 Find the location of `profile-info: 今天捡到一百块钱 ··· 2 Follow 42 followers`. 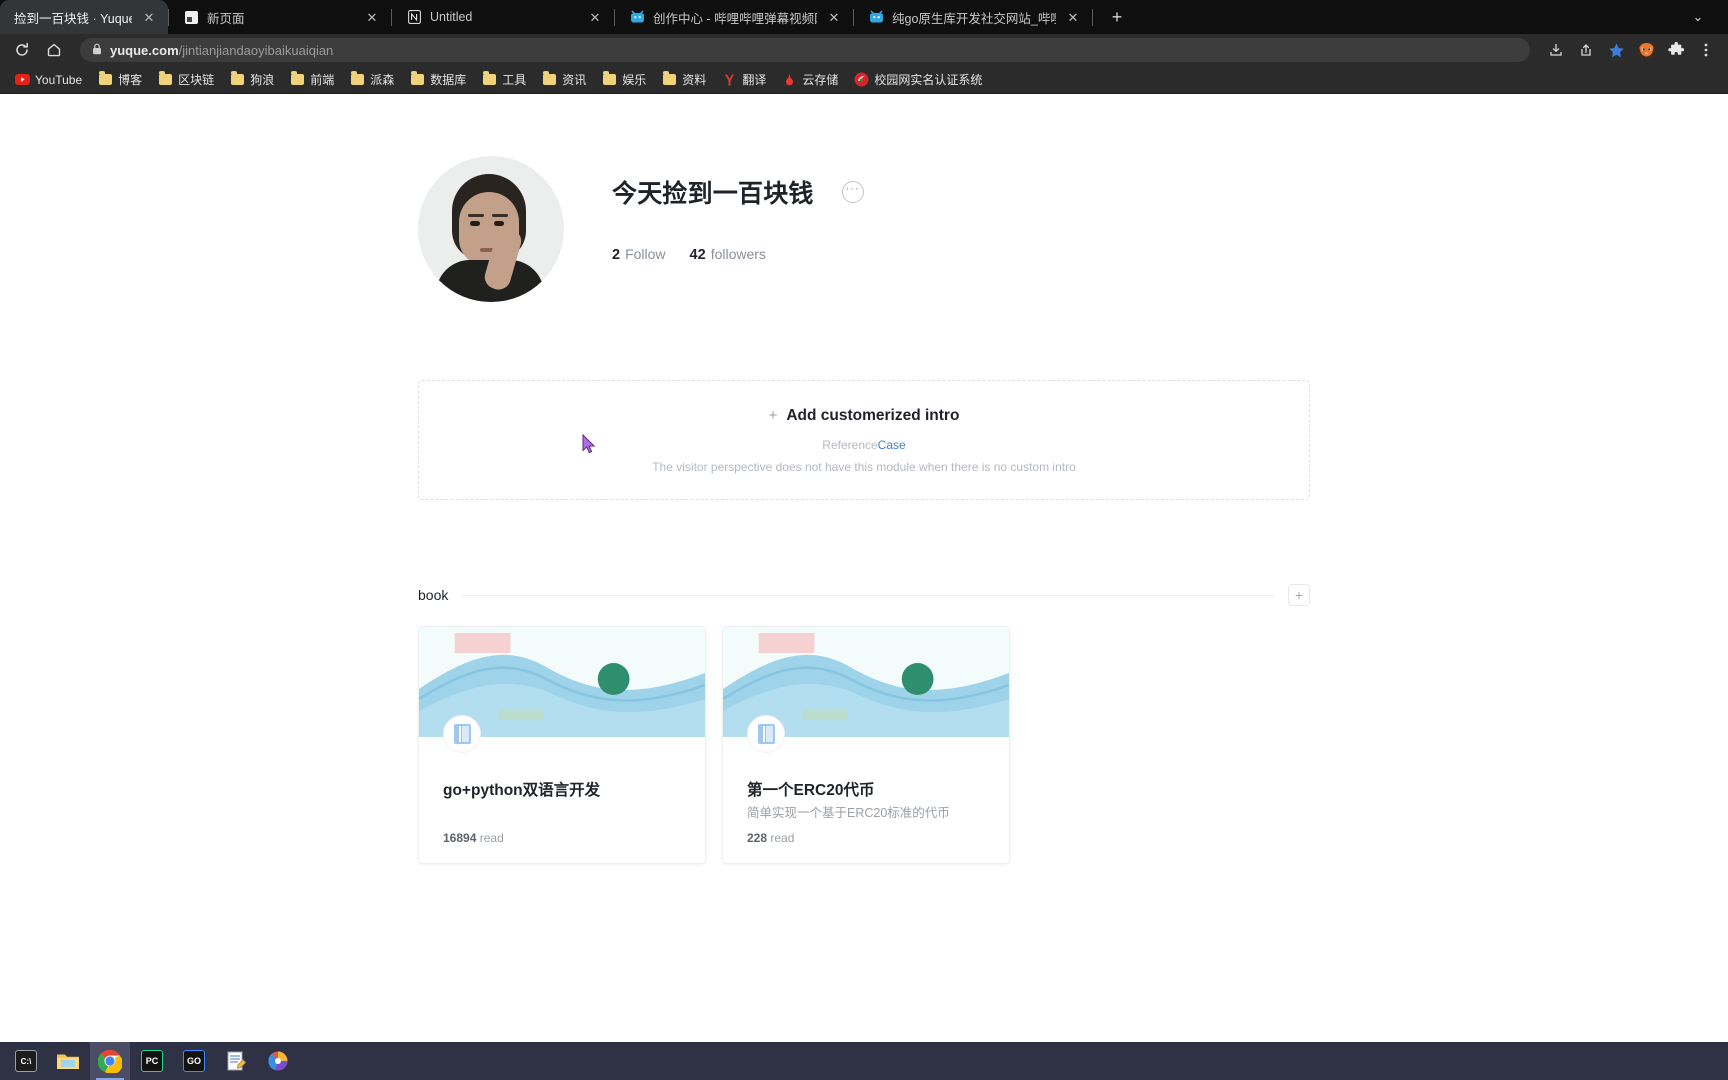

profile-info: 今天捡到一百块钱 ··· 2 Follow 42 followers is located at coordinates (738, 209).